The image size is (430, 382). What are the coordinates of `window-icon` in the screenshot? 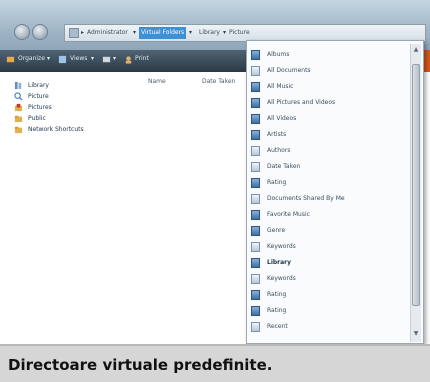 It's located at (106, 59).